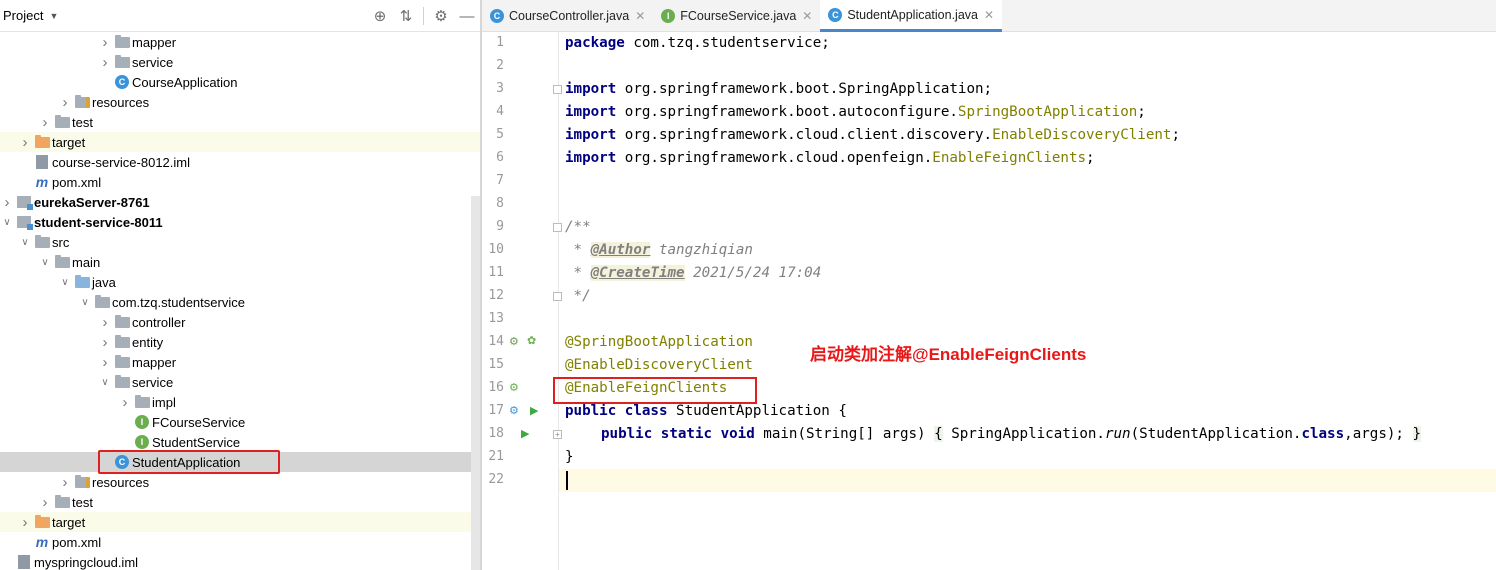 The image size is (1496, 570). Describe the element at coordinates (494, 88) in the screenshot. I see `line-number: 3` at that location.